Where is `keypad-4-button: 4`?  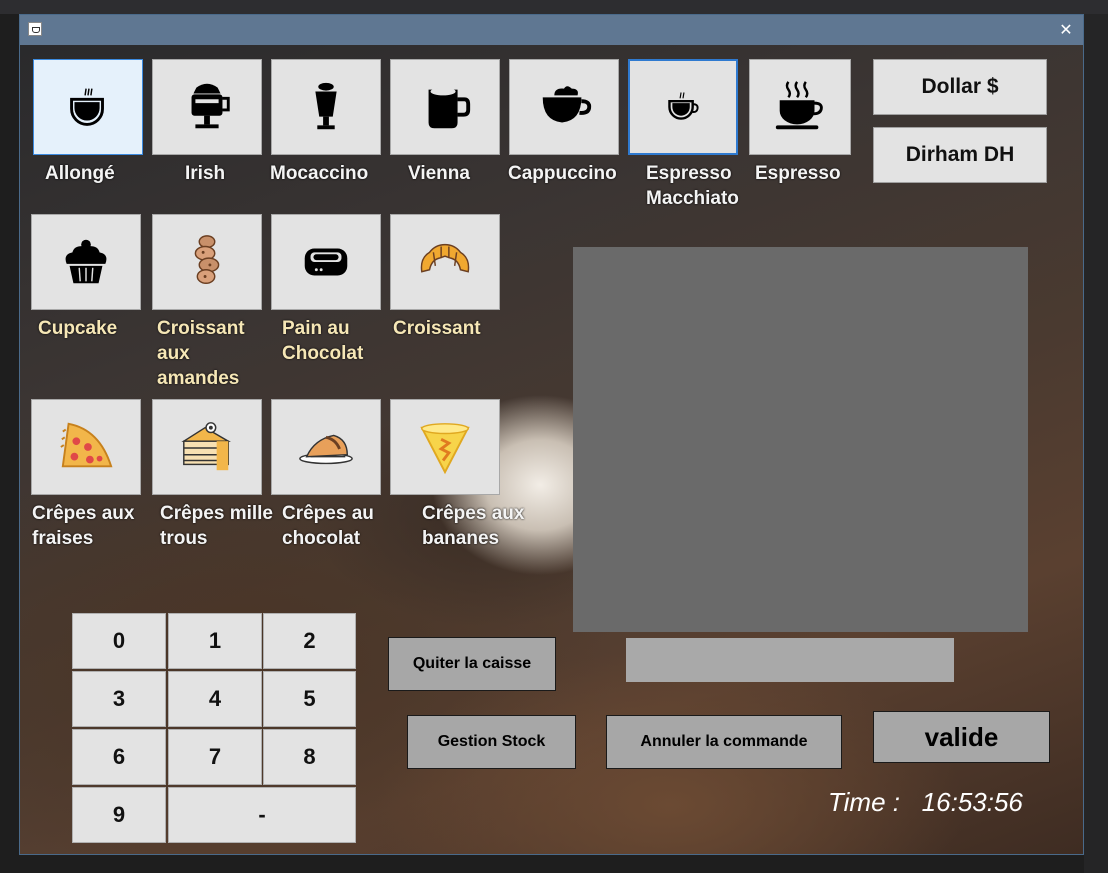
keypad-4-button: 4 is located at coordinates (215, 699).